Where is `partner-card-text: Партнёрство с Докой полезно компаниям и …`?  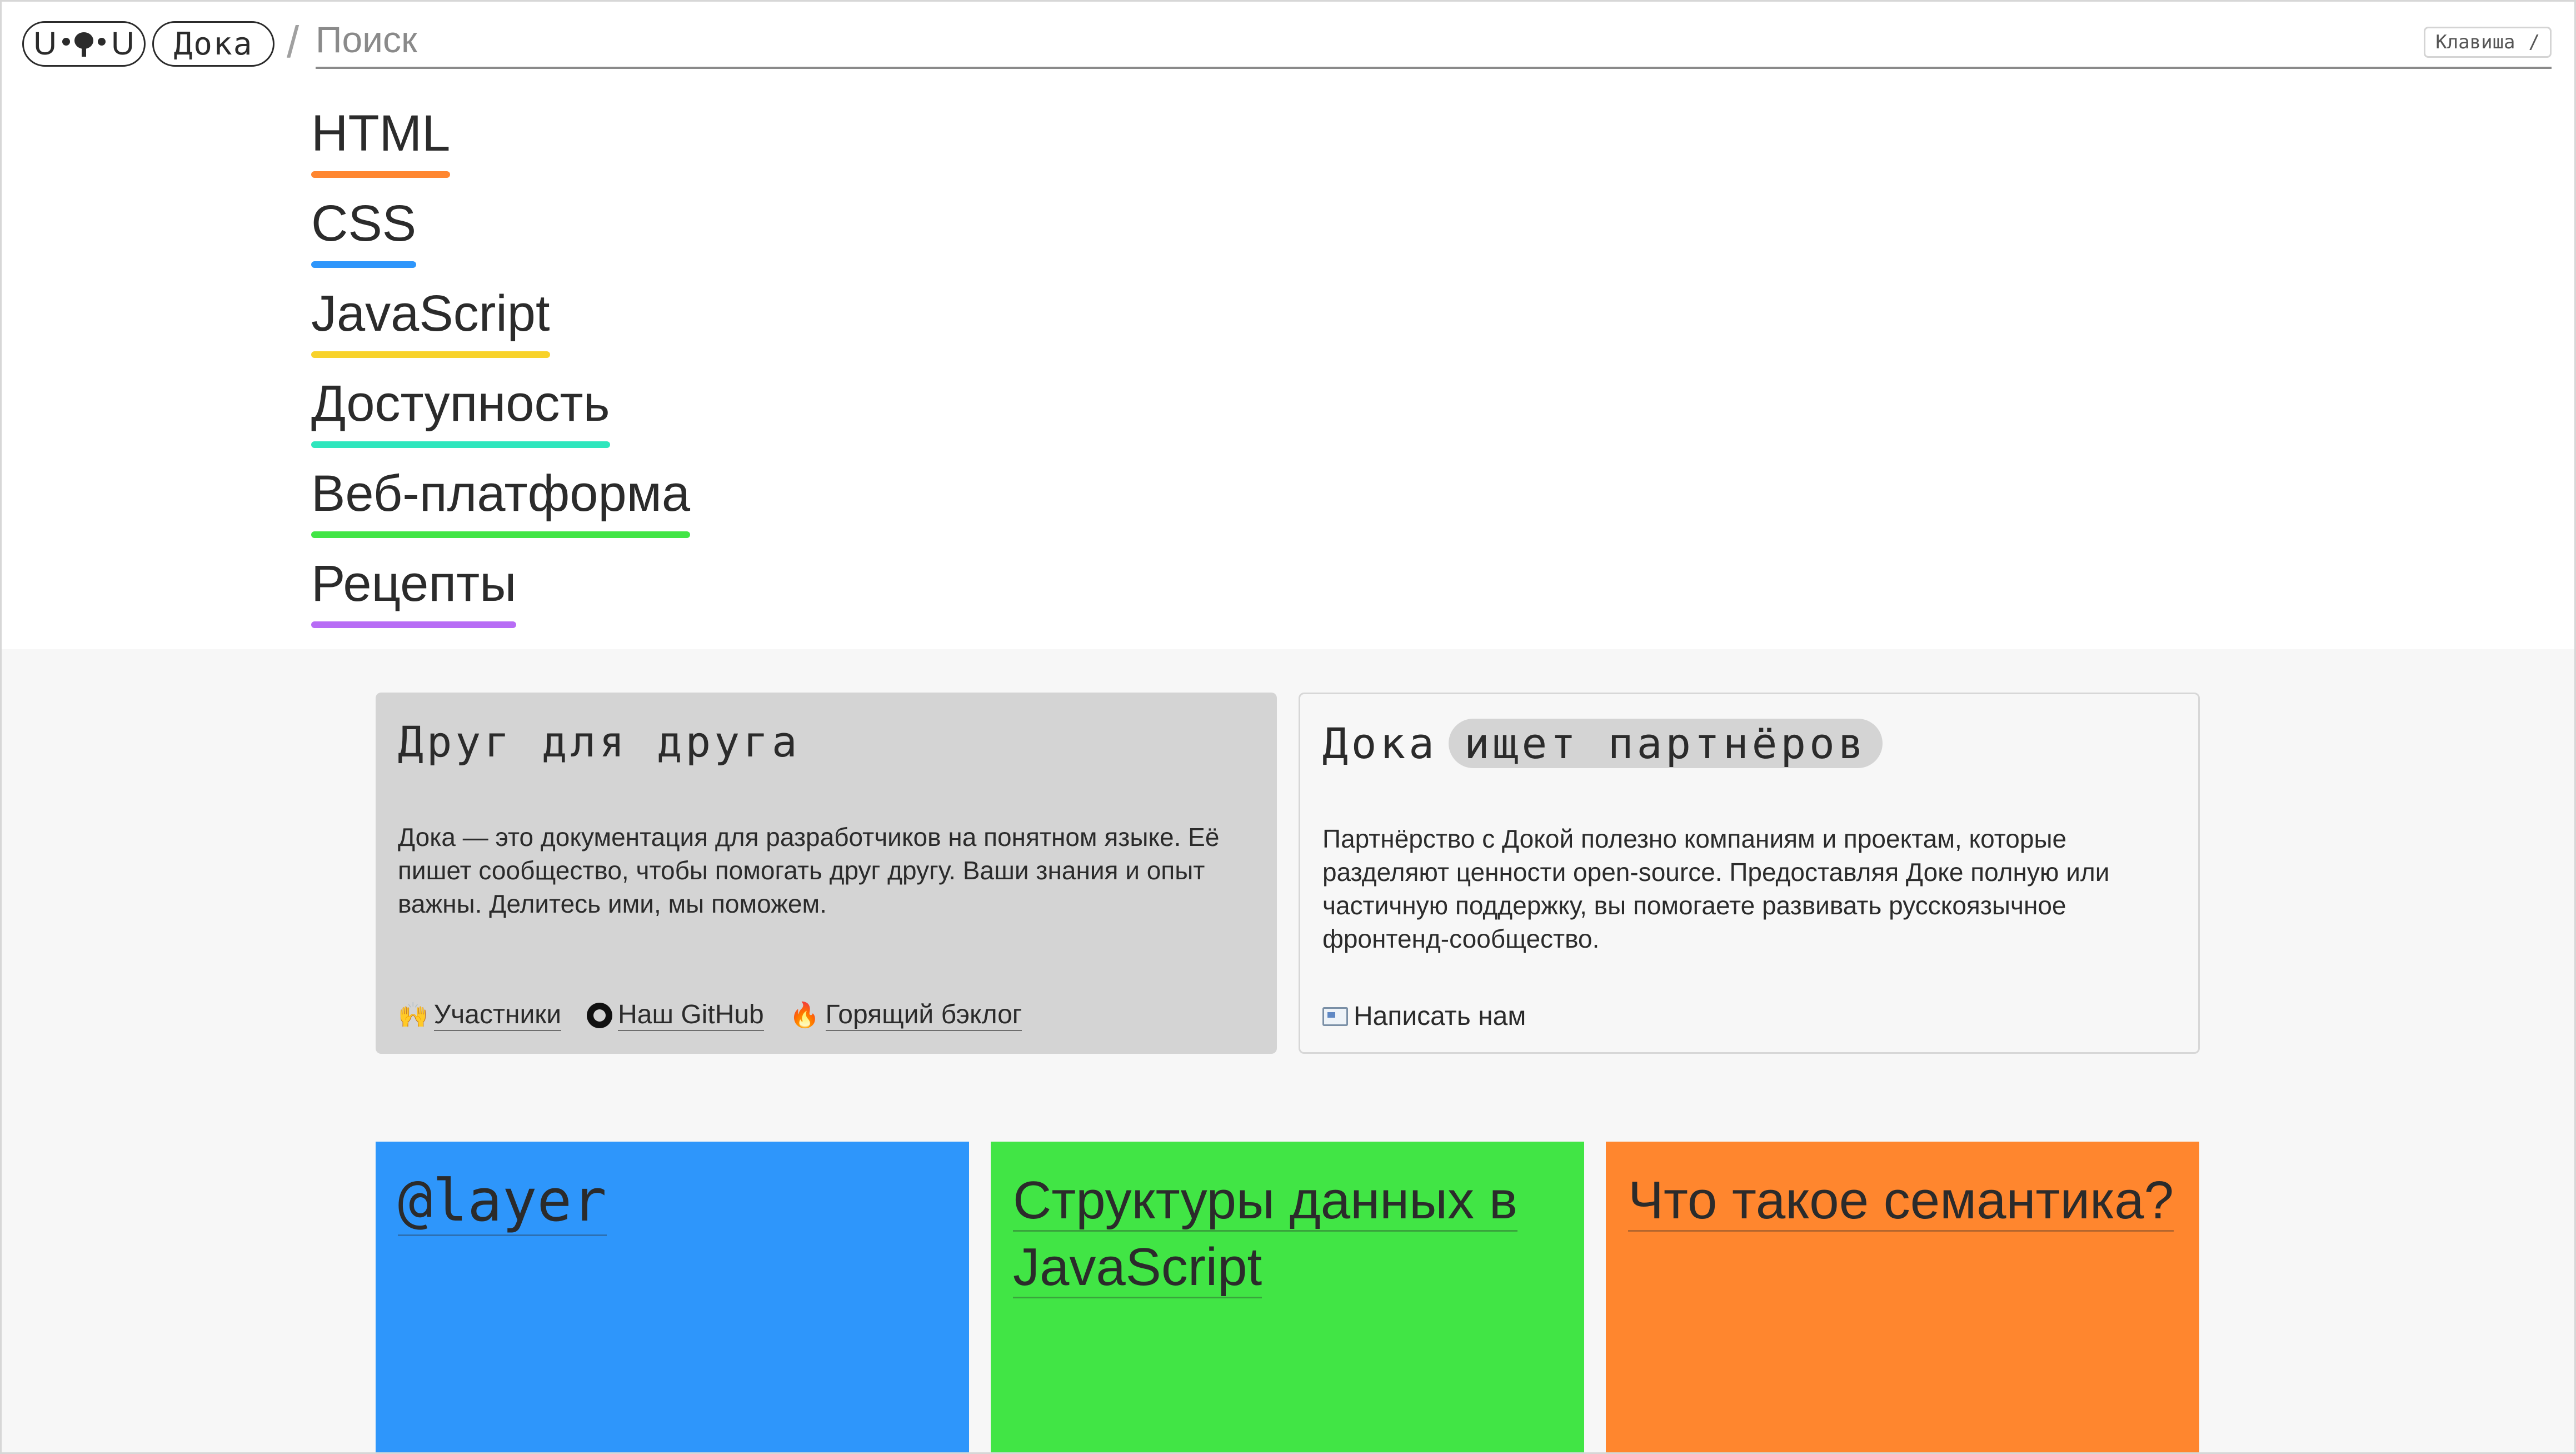 partner-card-text: Партнёрство с Докой полезно компаниям и … is located at coordinates (1716, 888).